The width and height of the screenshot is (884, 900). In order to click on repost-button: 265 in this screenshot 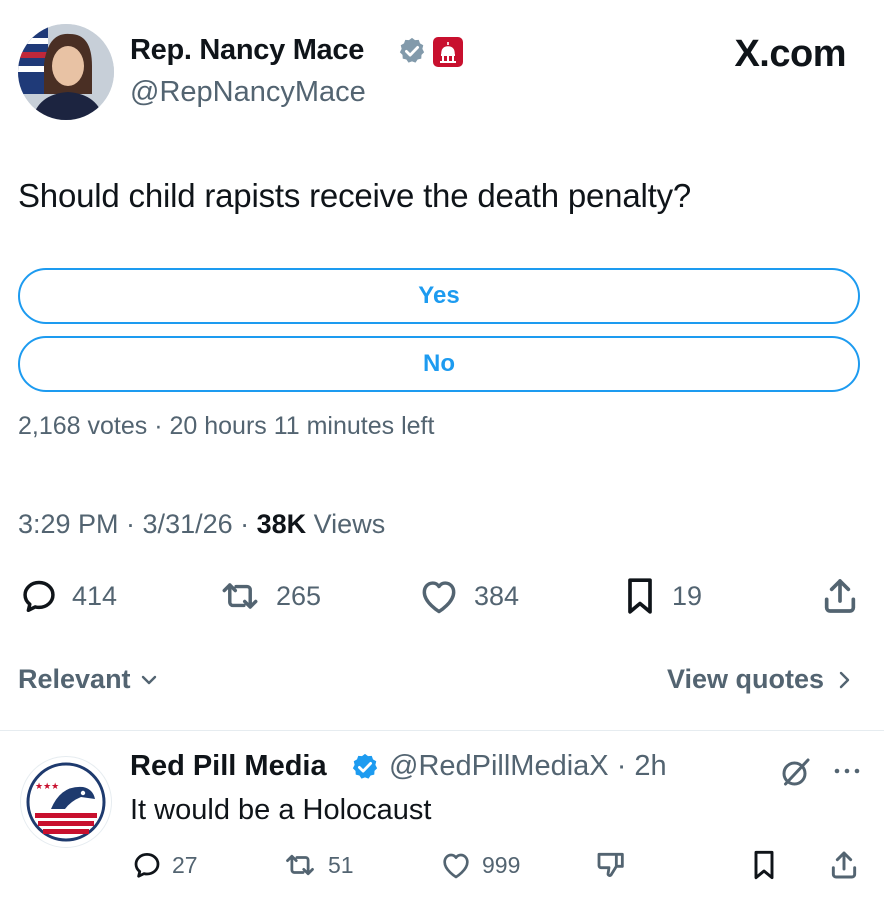, I will do `click(269, 596)`.